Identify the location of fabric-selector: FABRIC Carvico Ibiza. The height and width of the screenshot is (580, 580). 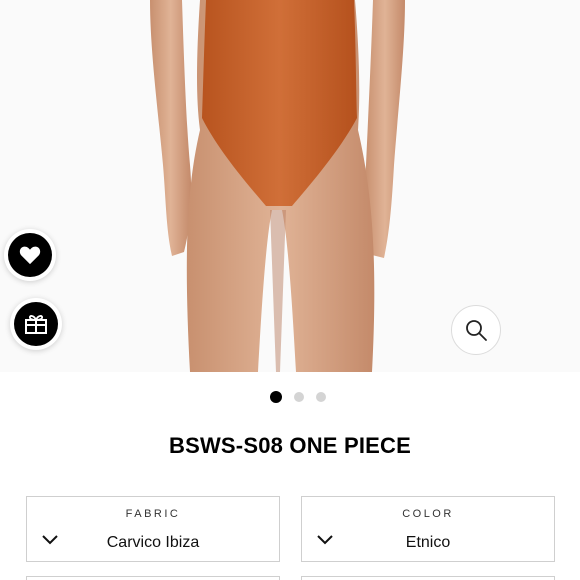
(153, 529).